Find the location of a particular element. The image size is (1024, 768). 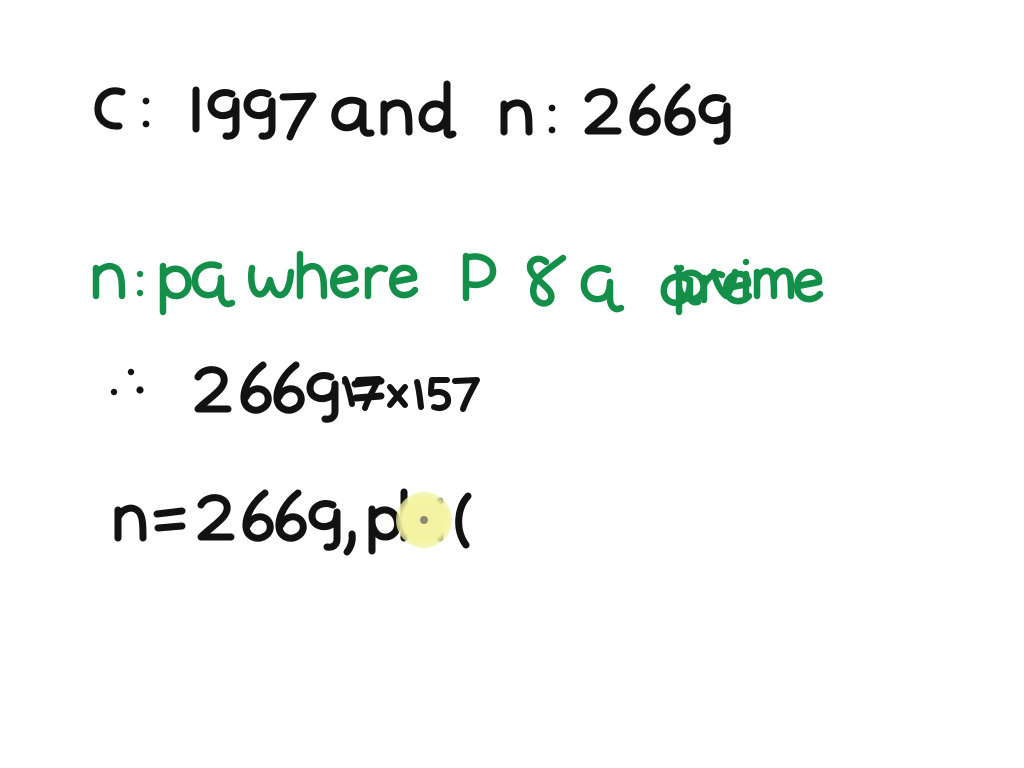

pen-cursor-dot is located at coordinates (424, 520).